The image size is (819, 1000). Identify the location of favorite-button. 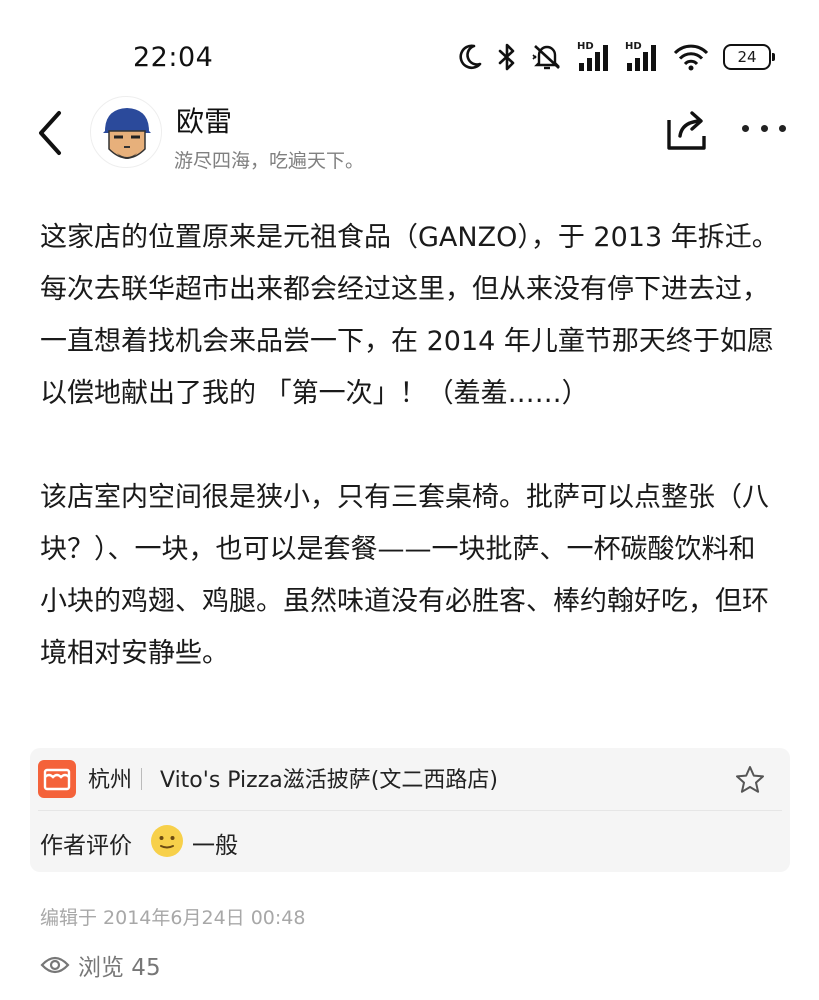
(750, 780).